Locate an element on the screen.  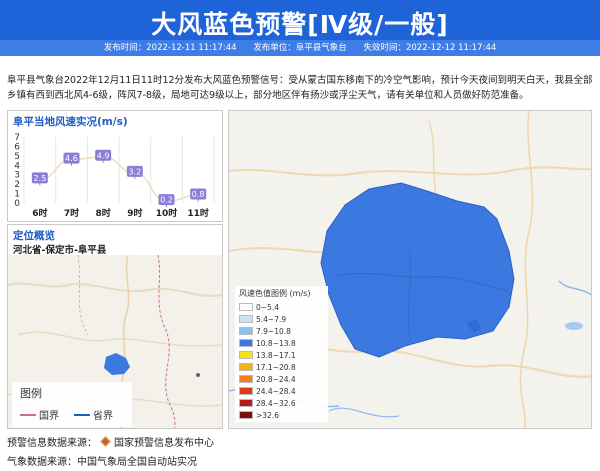
chart-y-tick-label: 6 is located at coordinates (17, 147).